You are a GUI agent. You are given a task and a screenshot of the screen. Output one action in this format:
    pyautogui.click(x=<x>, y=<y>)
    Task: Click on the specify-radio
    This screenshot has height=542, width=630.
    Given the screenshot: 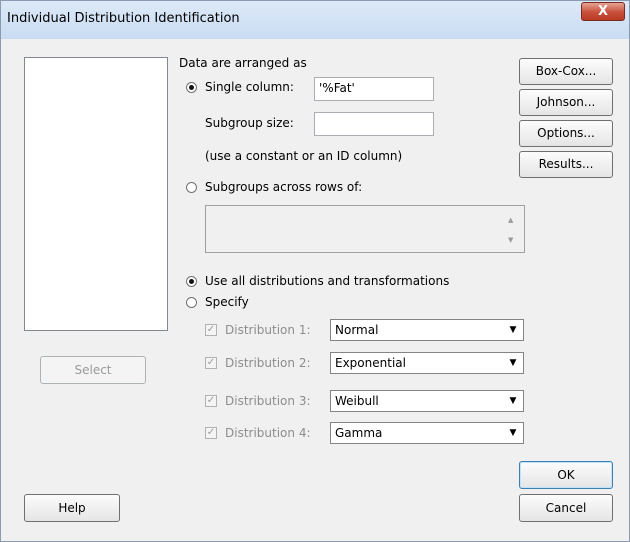 What is the action you would take?
    pyautogui.click(x=191, y=302)
    